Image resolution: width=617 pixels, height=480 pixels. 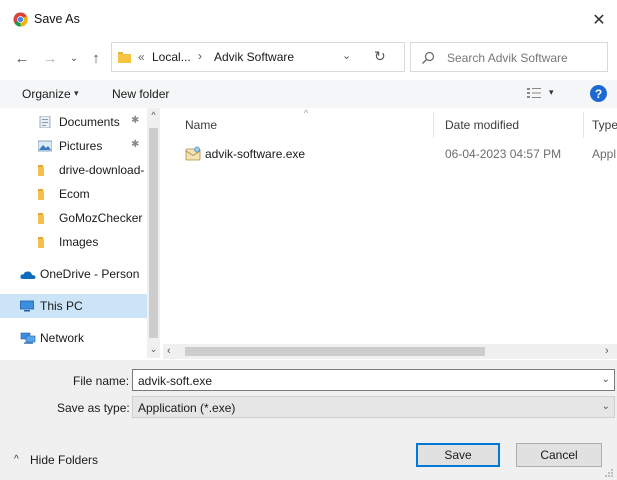 I want to click on file-name-label: File name:, so click(x=101, y=381).